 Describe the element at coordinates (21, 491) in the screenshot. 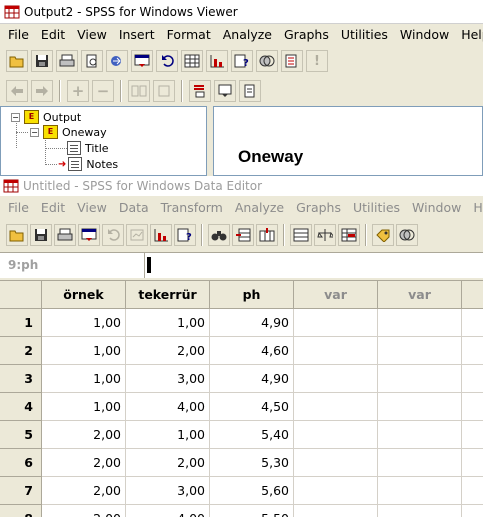

I see `row-header: 7` at that location.